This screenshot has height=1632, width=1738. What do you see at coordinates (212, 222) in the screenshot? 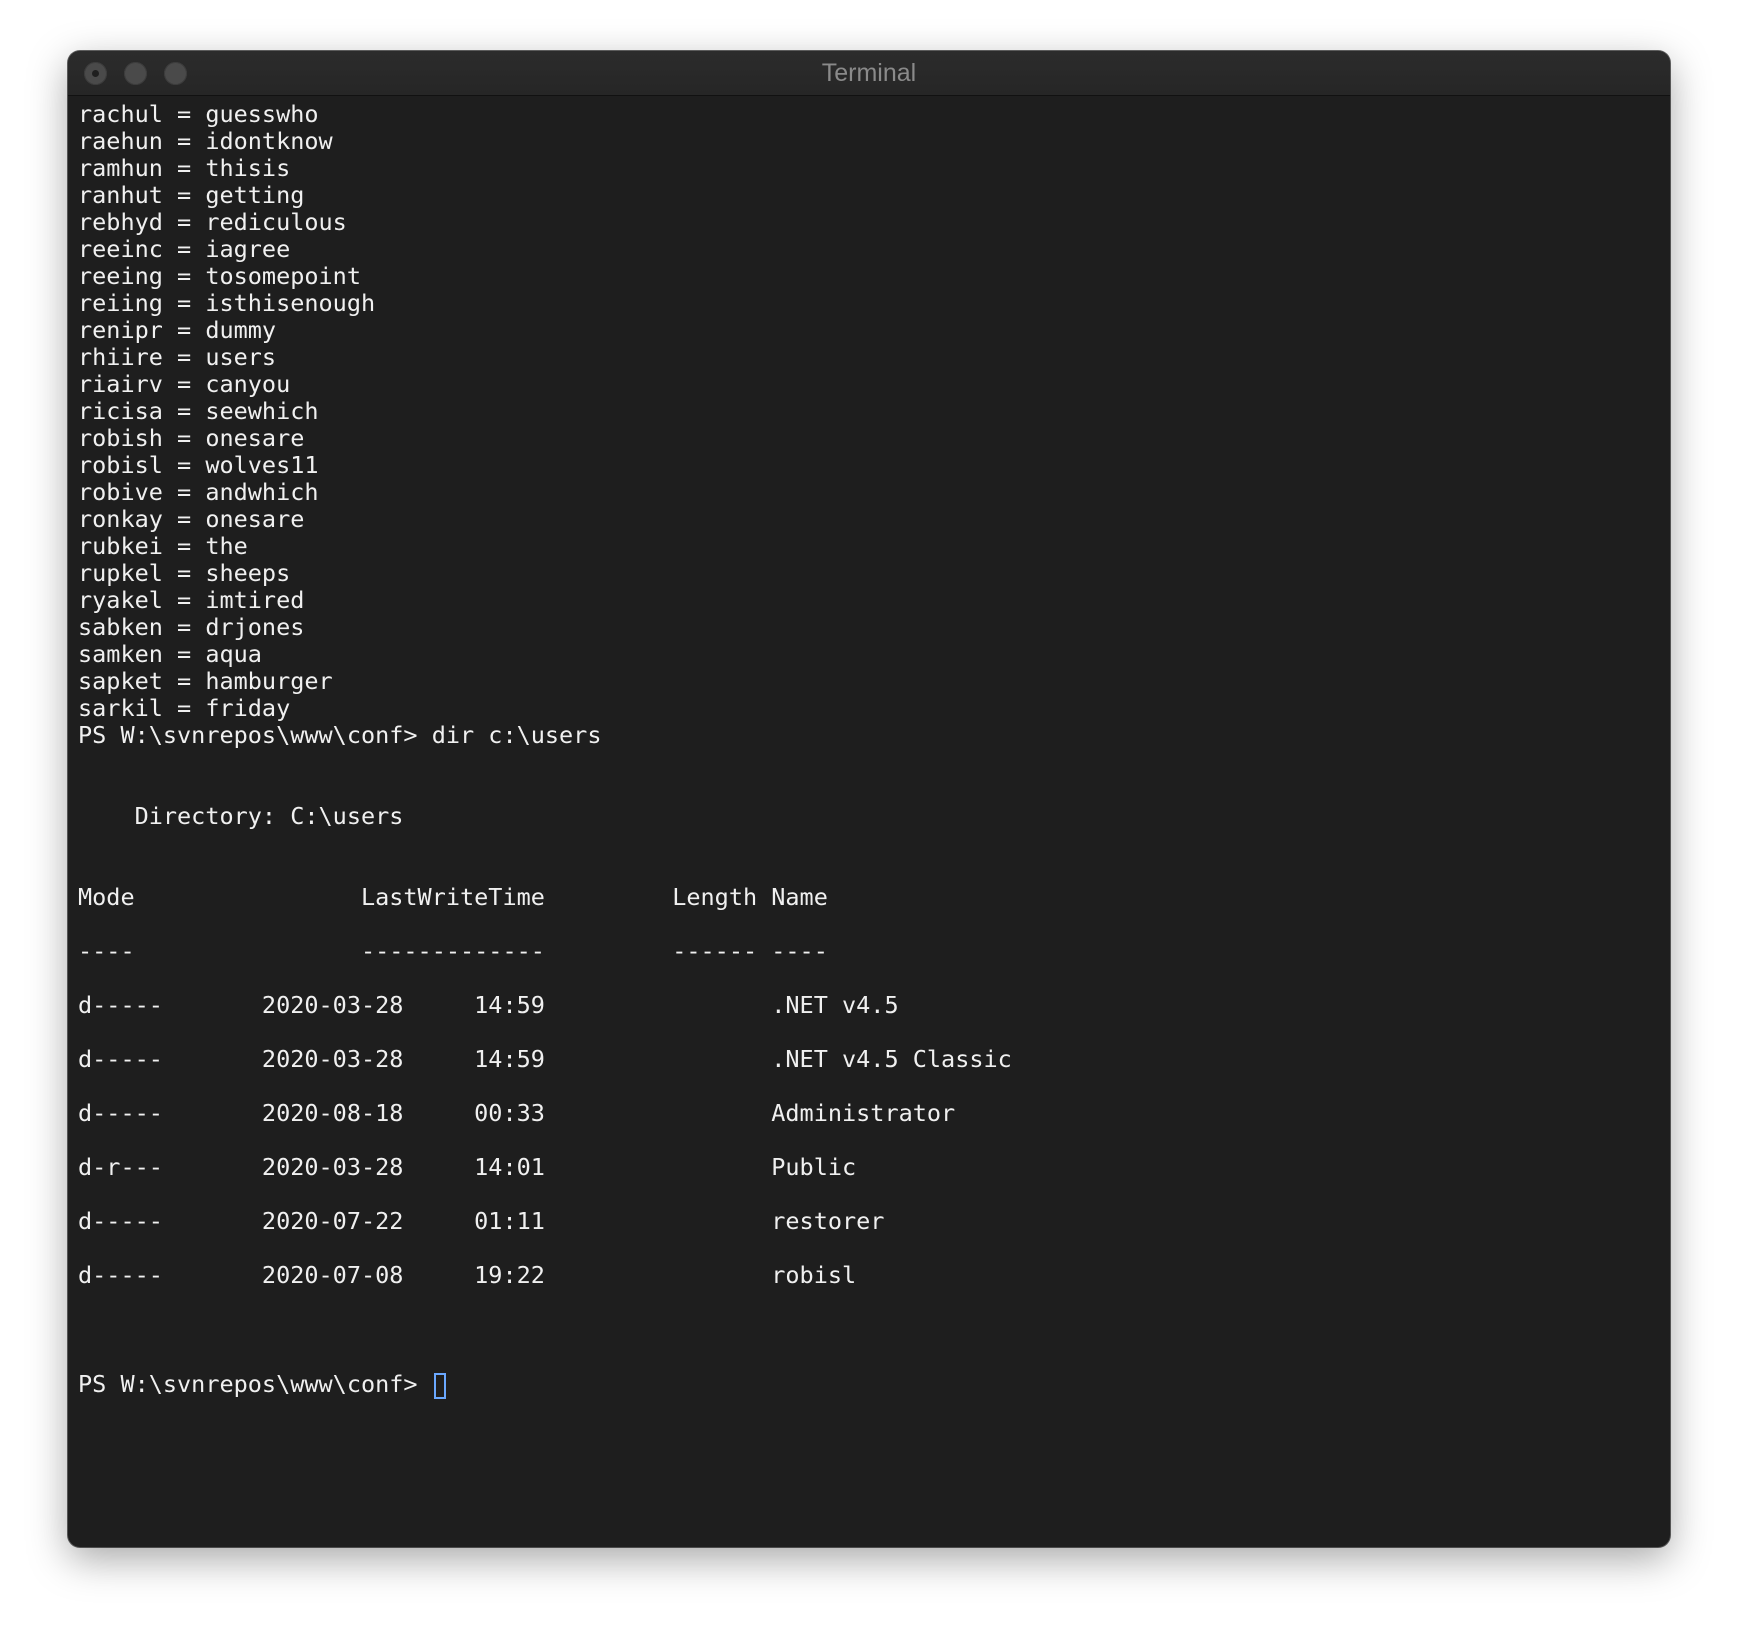
I see `config-line: rebhyd = rediculous` at bounding box center [212, 222].